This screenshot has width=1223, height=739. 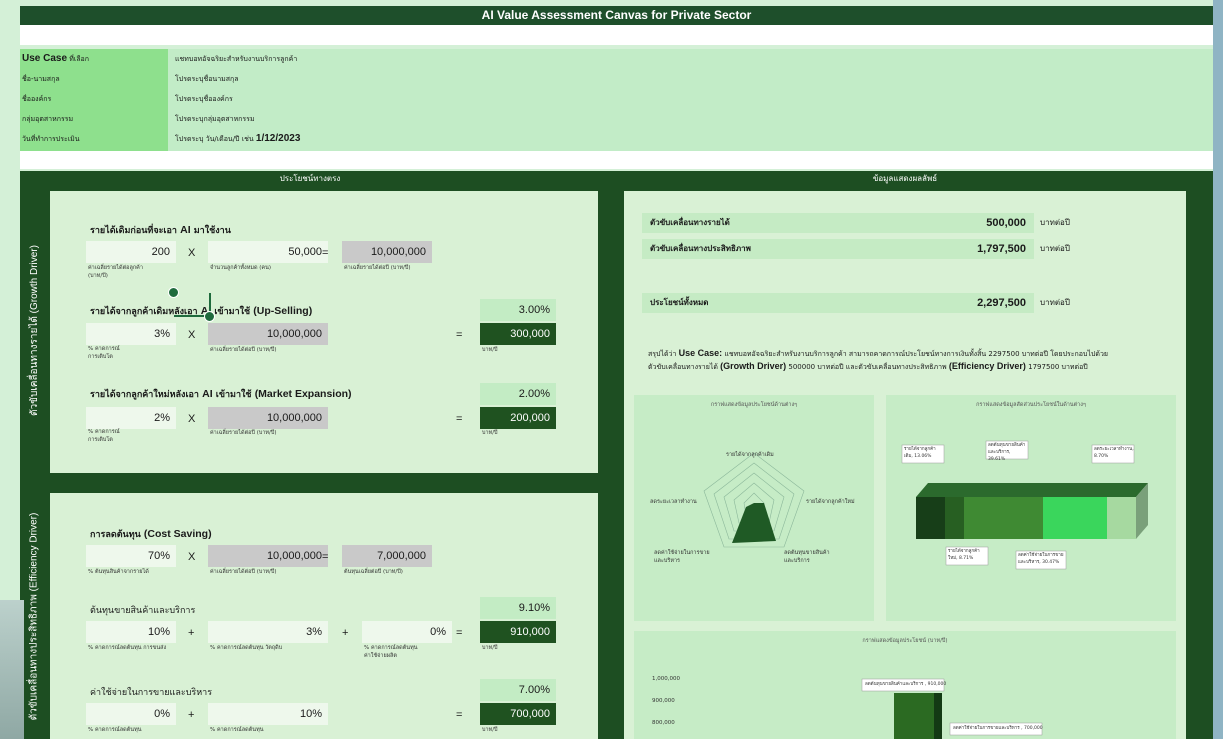 What do you see at coordinates (268, 714) in the screenshot?
I see `sga-saving-input-2: 10%` at bounding box center [268, 714].